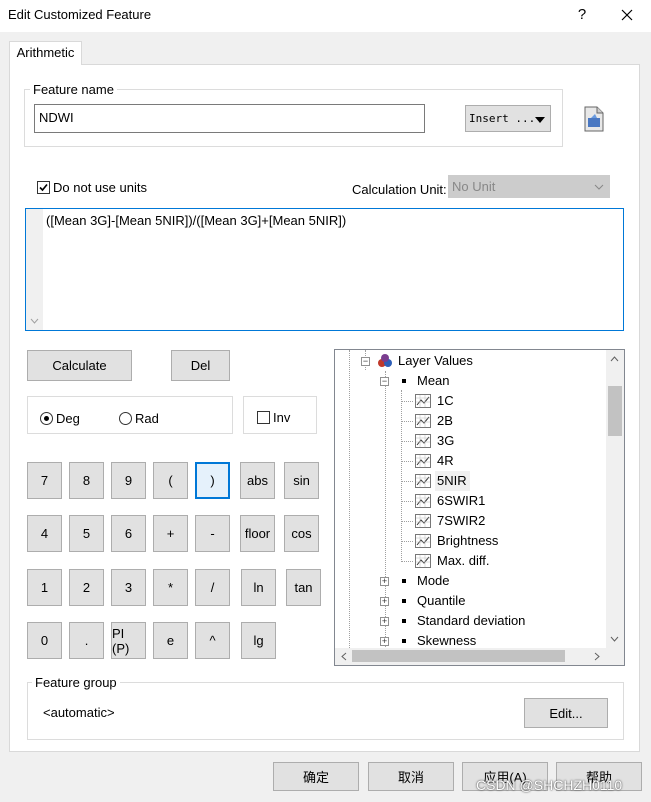  Describe the element at coordinates (344, 656) in the screenshot. I see `chevron-left-icon` at that location.